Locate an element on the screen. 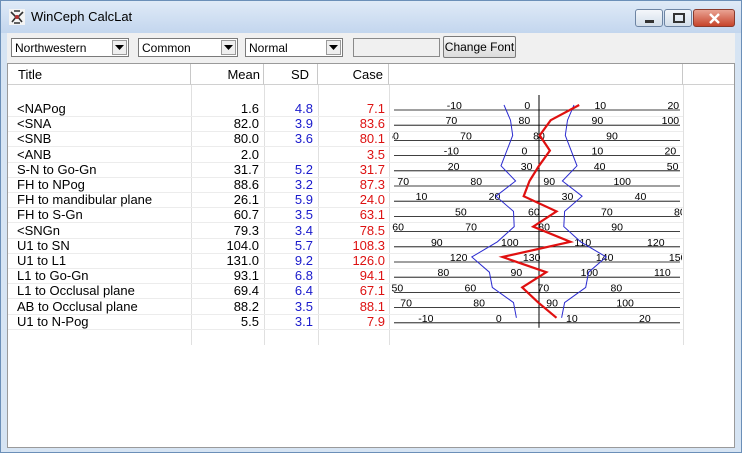 This screenshot has width=742, height=453. scale-tick-label: 30 is located at coordinates (568, 197).